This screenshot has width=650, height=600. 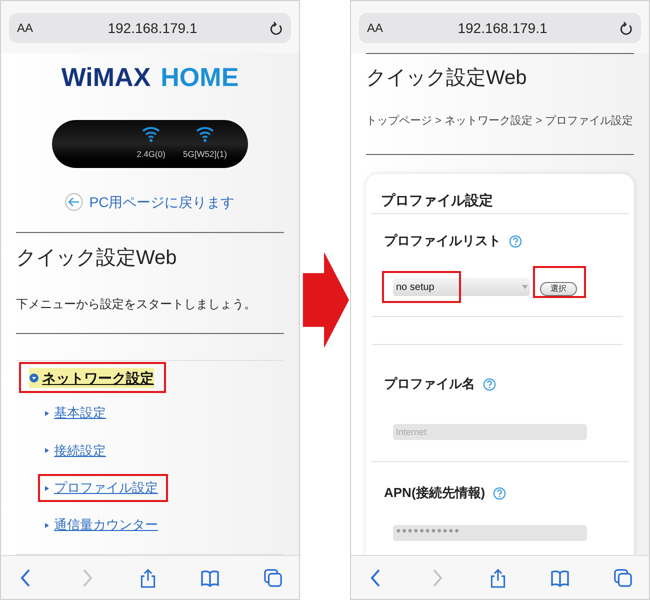 What do you see at coordinates (325, 300) in the screenshot?
I see `right-arrow-icon` at bounding box center [325, 300].